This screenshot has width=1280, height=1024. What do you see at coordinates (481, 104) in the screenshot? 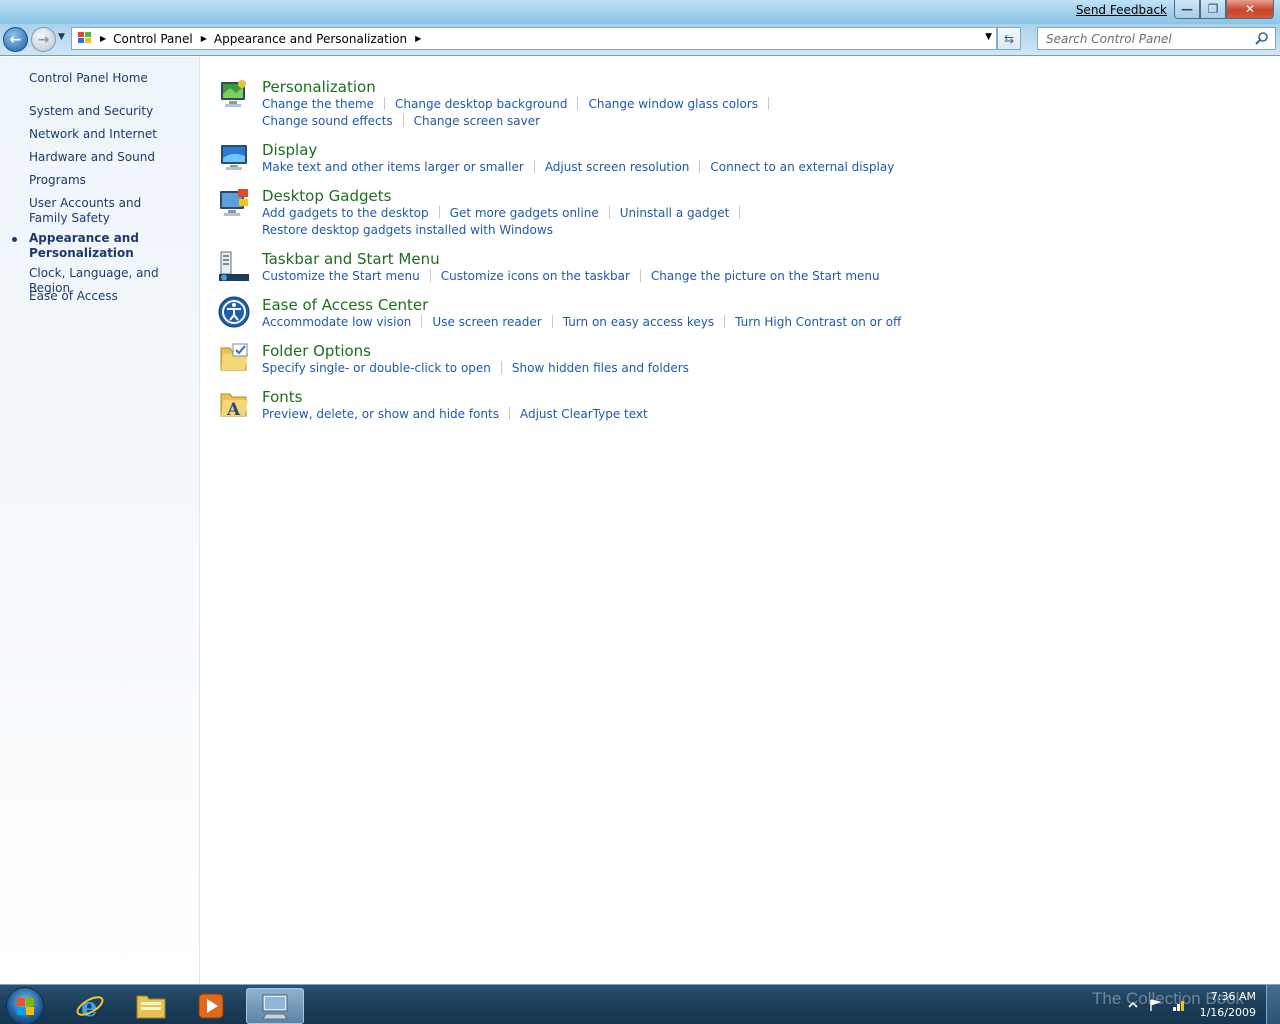
I see `change-desktop-background-link: Change desktop background` at bounding box center [481, 104].